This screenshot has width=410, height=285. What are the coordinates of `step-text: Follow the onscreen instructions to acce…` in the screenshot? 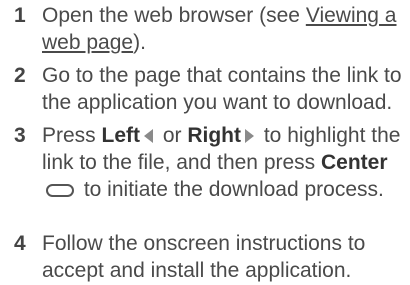 It's located at (204, 257).